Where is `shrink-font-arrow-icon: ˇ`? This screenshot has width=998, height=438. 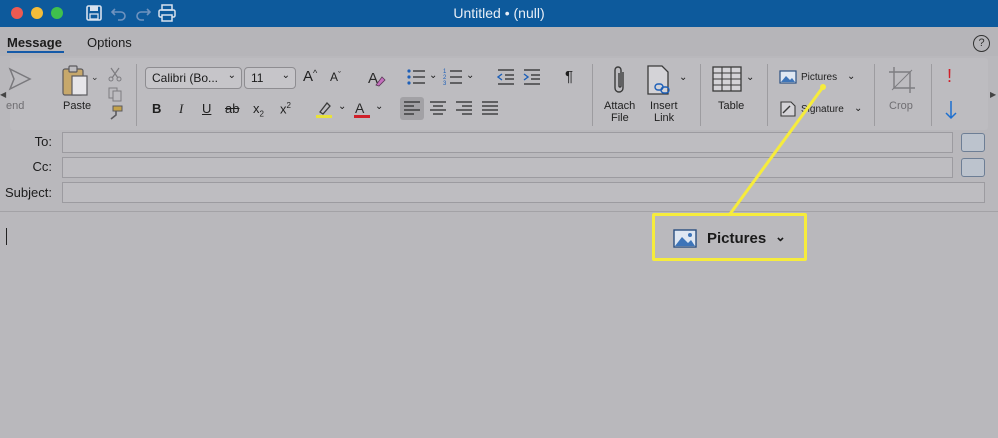
shrink-font-arrow-icon: ˇ is located at coordinates (340, 75).